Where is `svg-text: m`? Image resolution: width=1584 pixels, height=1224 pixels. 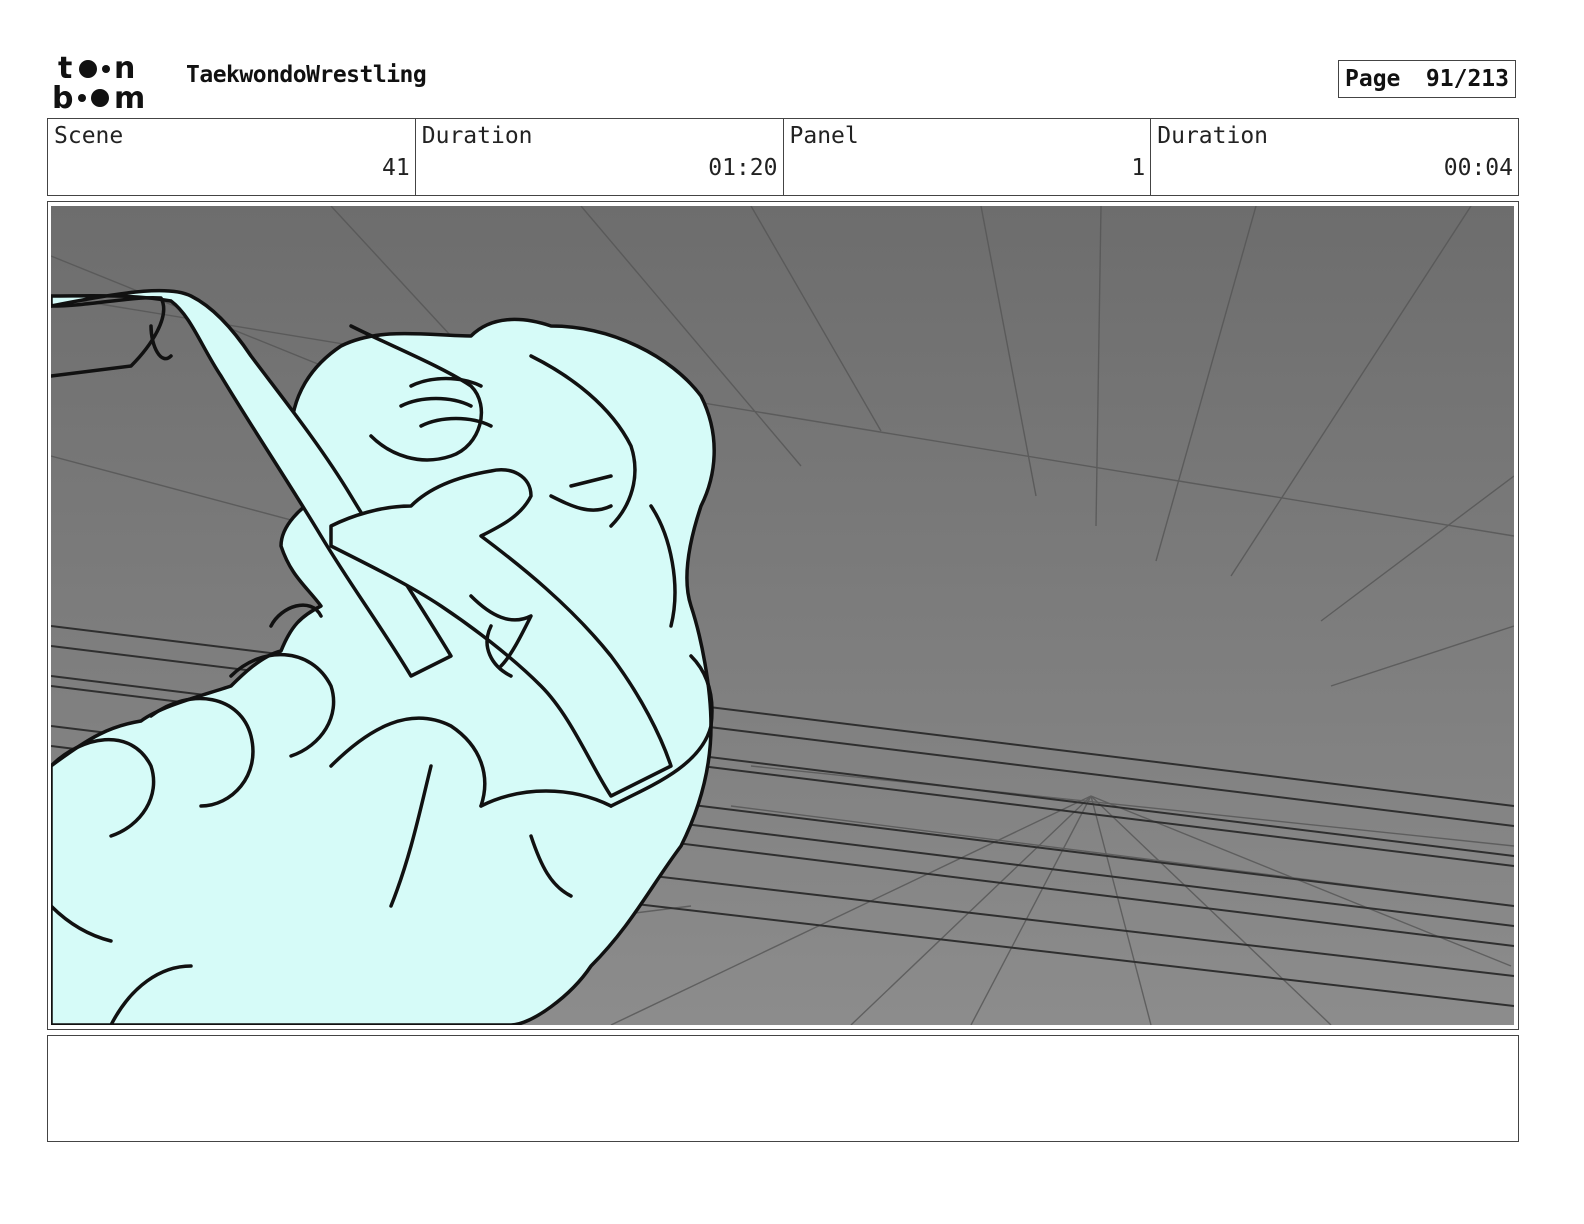
svg-text: m is located at coordinates (129, 96).